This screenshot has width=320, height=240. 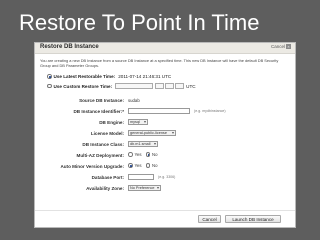 What do you see at coordinates (160, 86) in the screenshot?
I see `custom-hour-input` at bounding box center [160, 86].